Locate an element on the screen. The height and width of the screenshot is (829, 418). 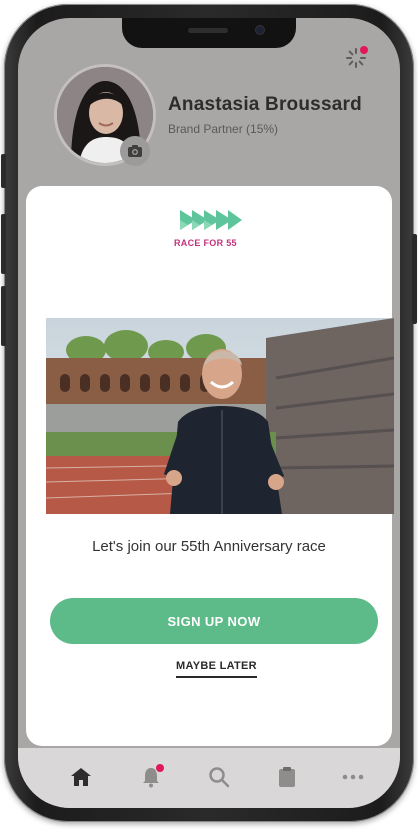
promo-tagline: Let's join our 55th Anniversary race is located at coordinates (209, 546).